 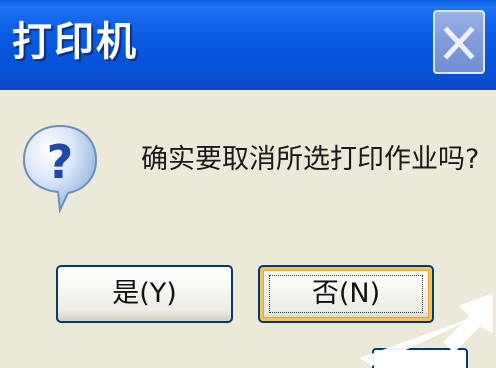 I want to click on mouse-pointer-icon, so click(x=424, y=330).